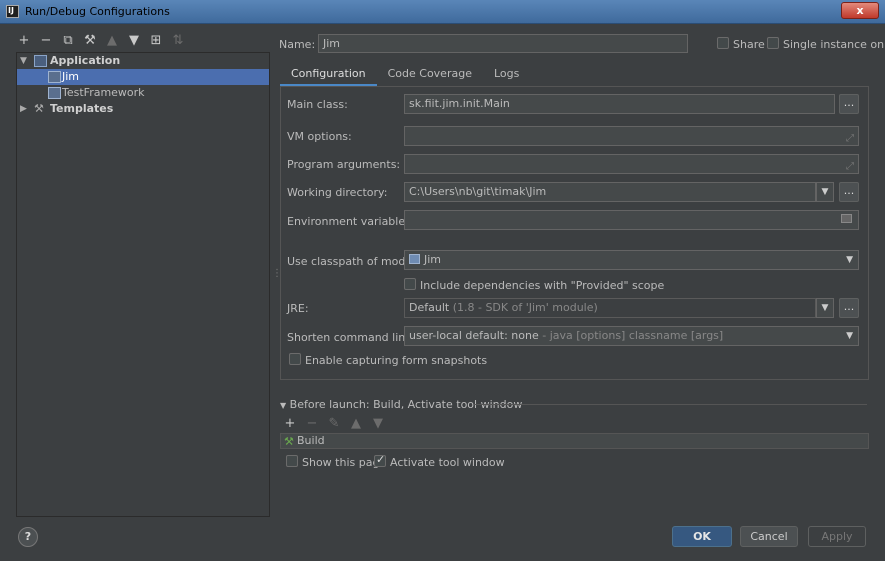 The height and width of the screenshot is (561, 885). Describe the element at coordinates (773, 43) in the screenshot. I see `single-instance-checkbox` at that location.